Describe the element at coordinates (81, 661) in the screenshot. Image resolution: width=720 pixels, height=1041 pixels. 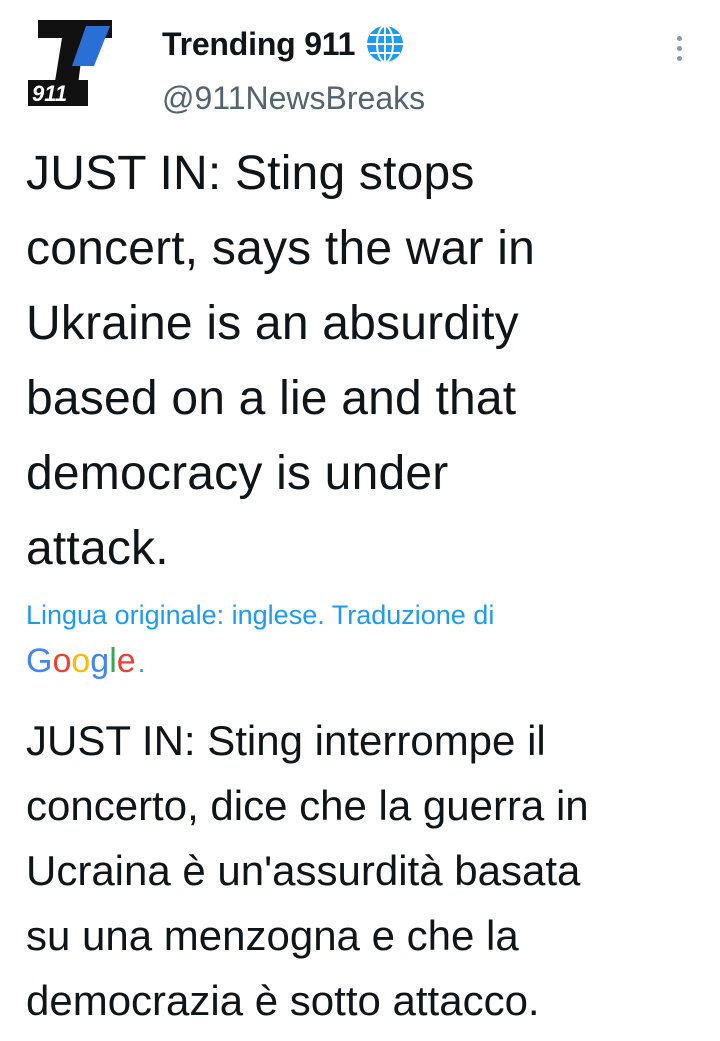
I see `google-letter-o2: o` at that location.